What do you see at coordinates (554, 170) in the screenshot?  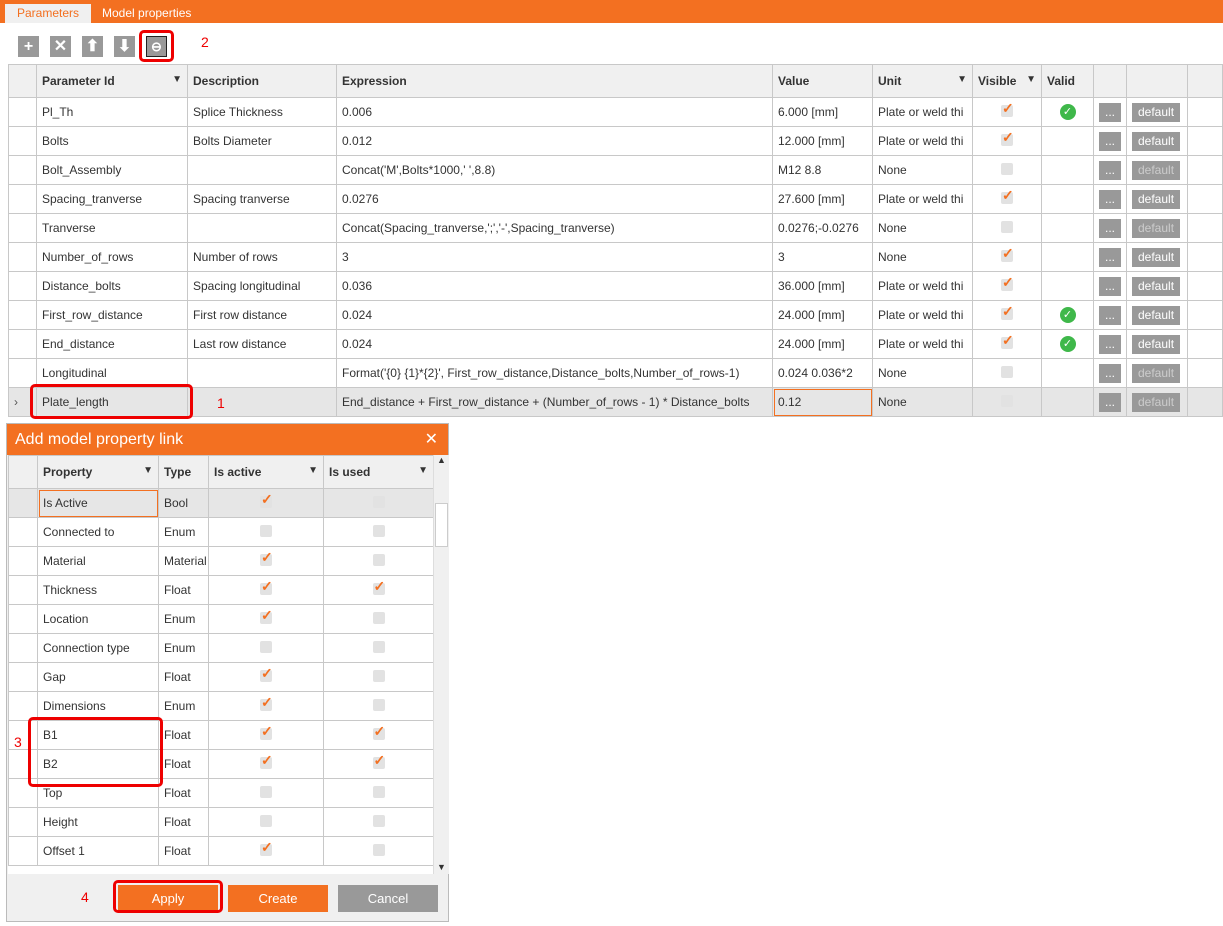 I see `expression-cell: Concat('M',Bolts*1000,' ',8.8)` at bounding box center [554, 170].